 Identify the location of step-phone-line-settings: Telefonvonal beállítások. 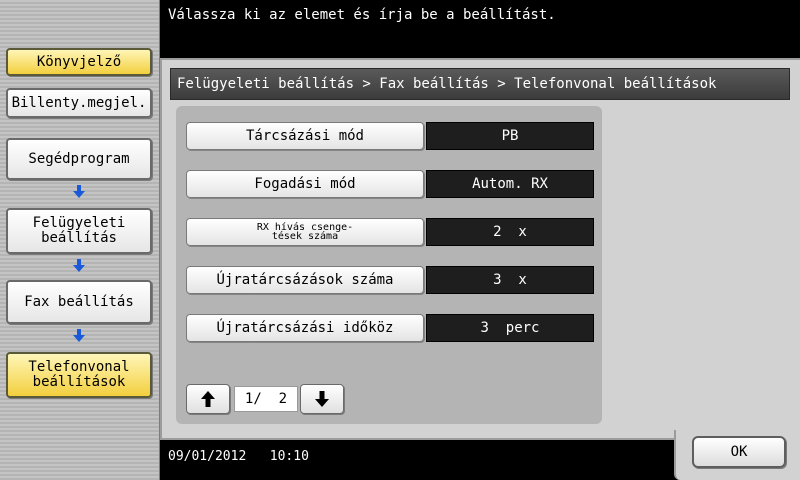
(79, 375).